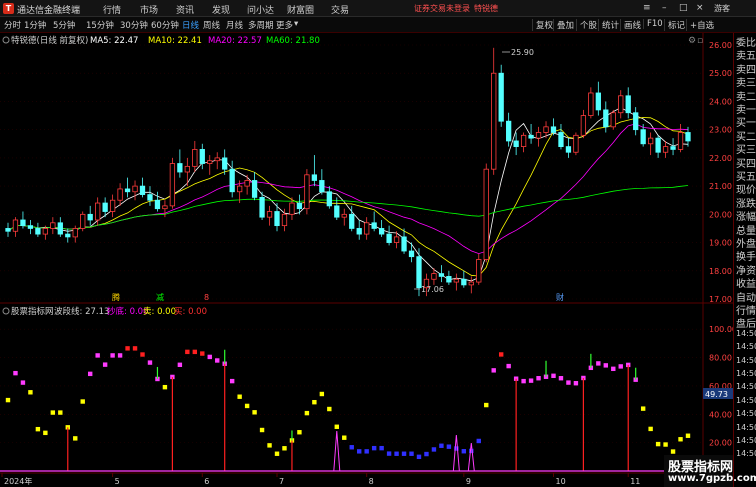 Image resolution: width=756 pixels, height=487 pixels. Describe the element at coordinates (6, 311) in the screenshot. I see `sub-legend-toggle-icon` at that location.